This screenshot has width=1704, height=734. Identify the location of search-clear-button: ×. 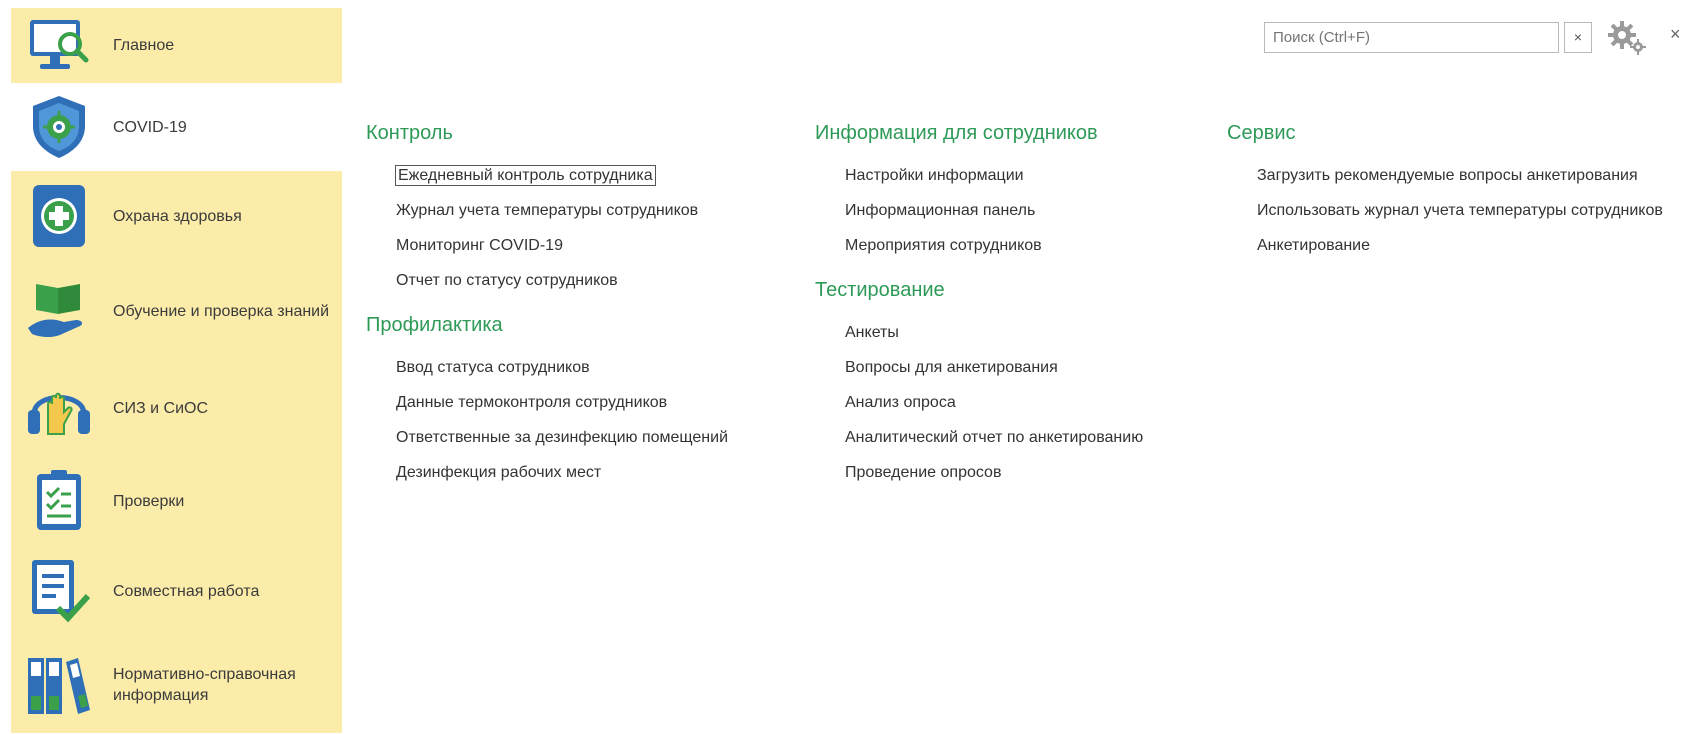
(1578, 37).